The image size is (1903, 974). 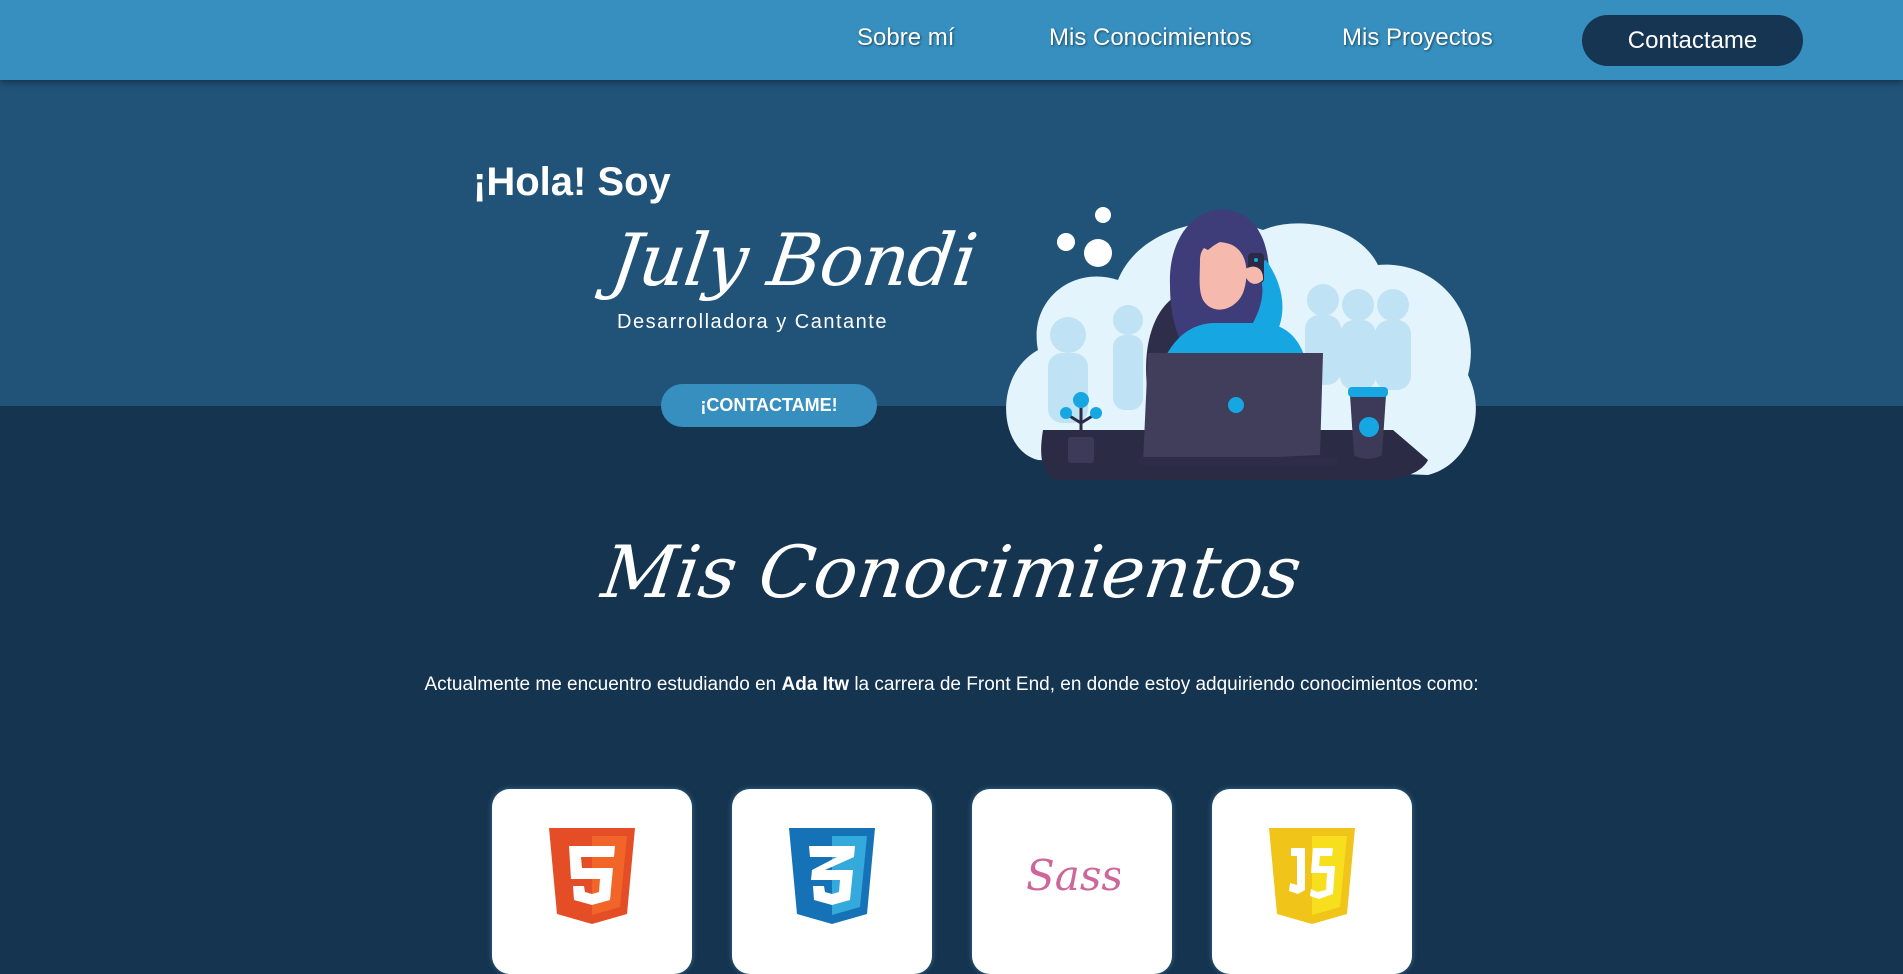 What do you see at coordinates (1692, 40) in the screenshot?
I see `nav-contact-button: Contactame` at bounding box center [1692, 40].